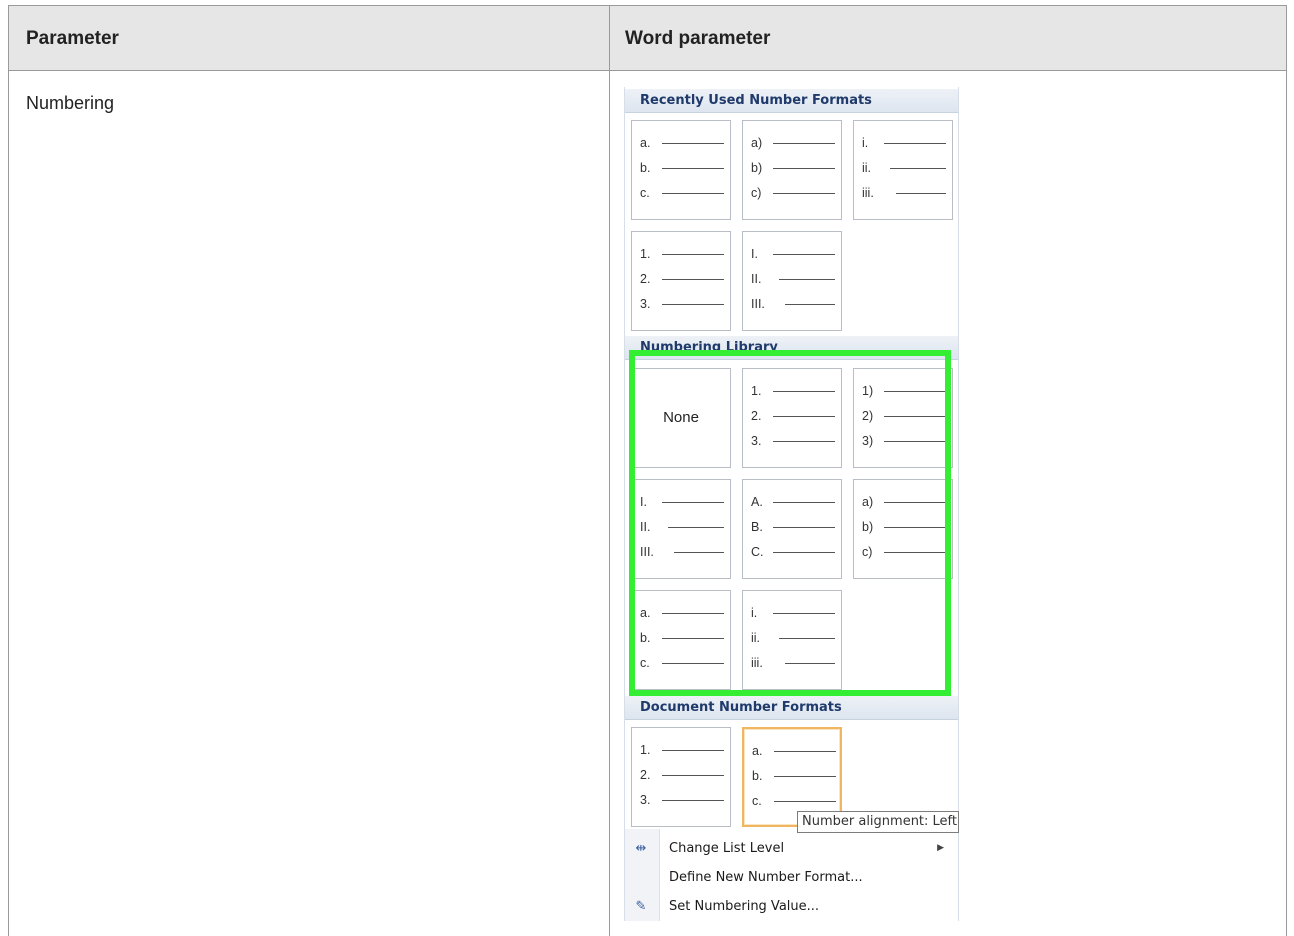 The height and width of the screenshot is (936, 1294). Describe the element at coordinates (757, 552) in the screenshot. I see `format-label: C.` at that location.